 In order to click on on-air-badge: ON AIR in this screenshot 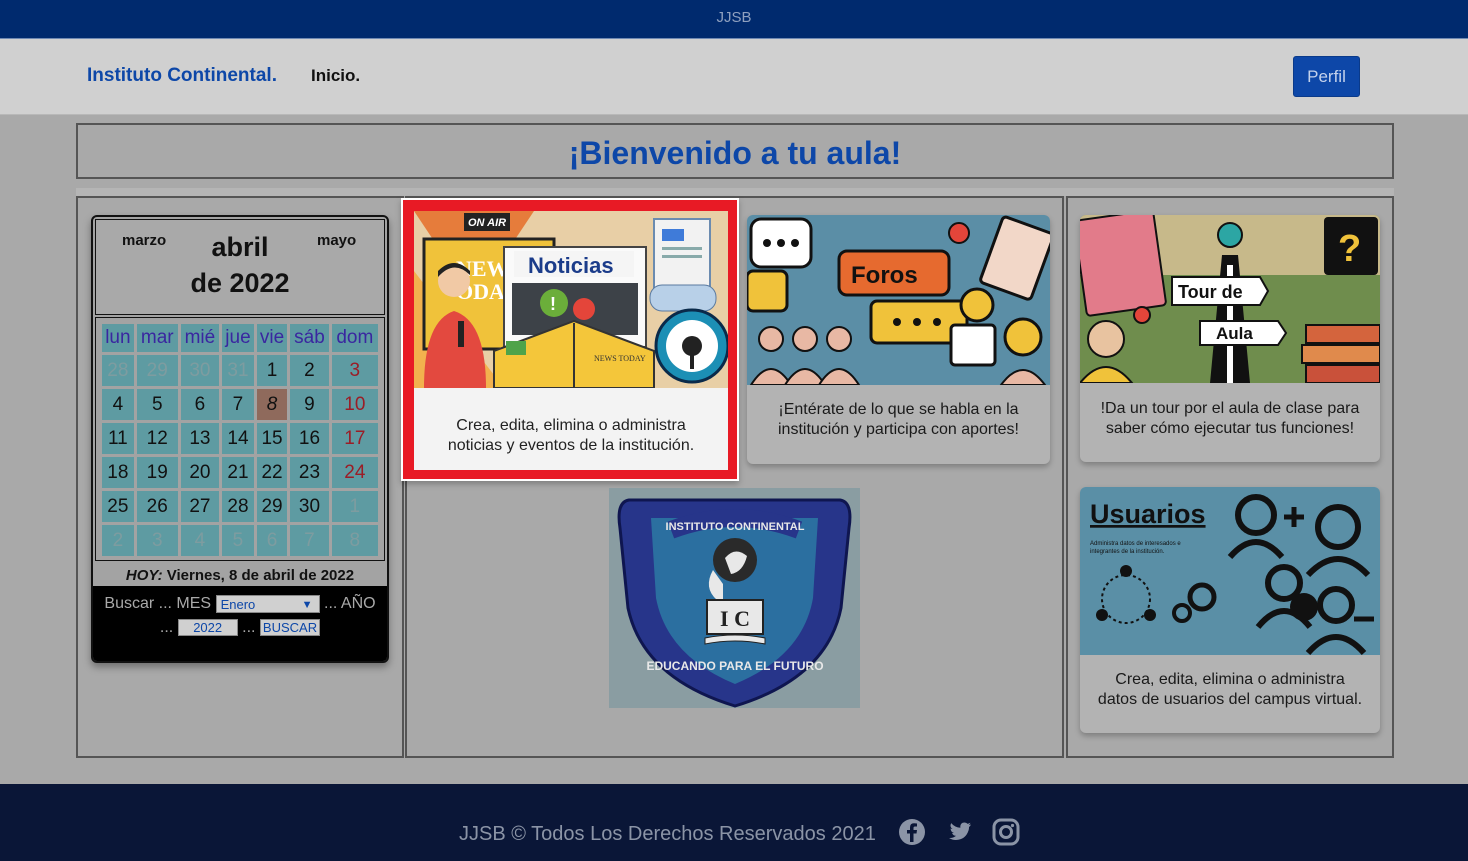, I will do `click(487, 223)`.